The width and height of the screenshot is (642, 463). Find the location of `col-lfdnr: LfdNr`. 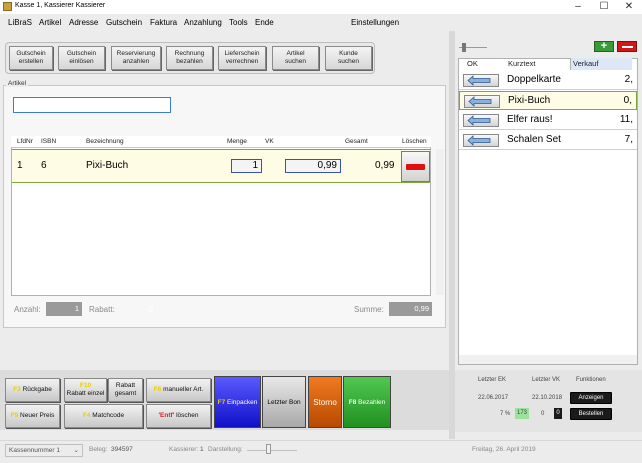

col-lfdnr: LfdNr is located at coordinates (25, 141).